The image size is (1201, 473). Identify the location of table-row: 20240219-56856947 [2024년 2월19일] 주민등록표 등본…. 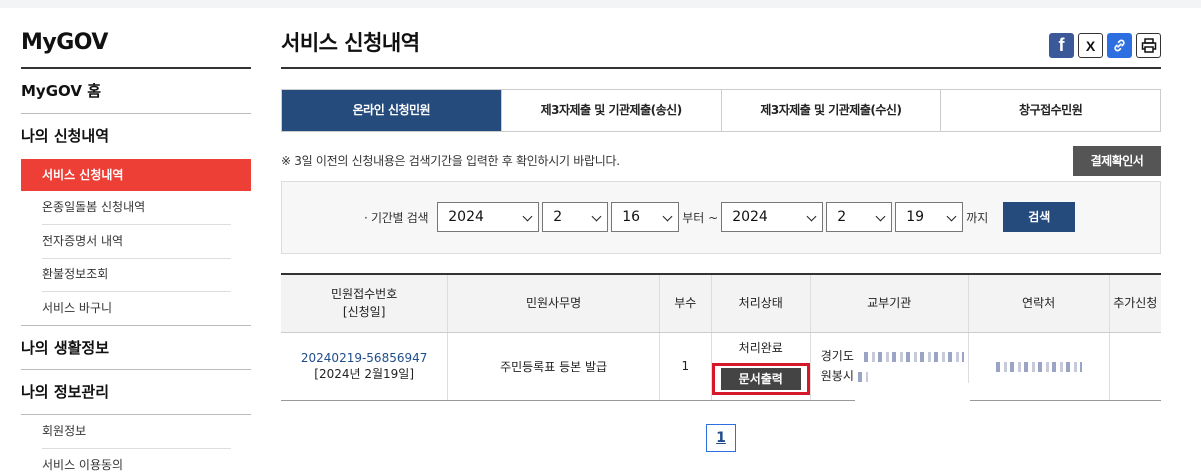
(721, 366).